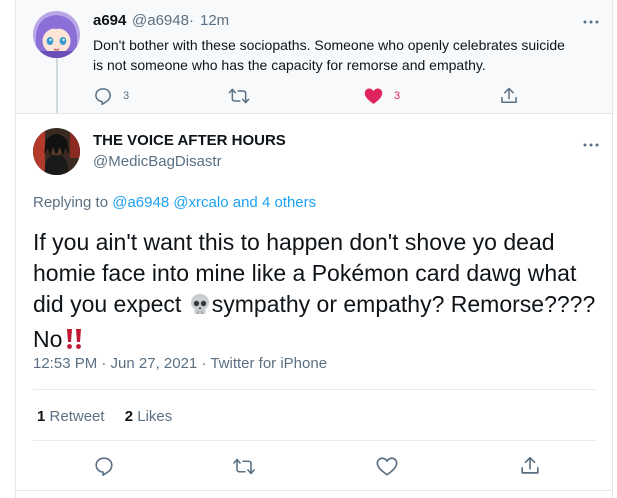  I want to click on main-handle: @MedicBagDisastr, so click(157, 161).